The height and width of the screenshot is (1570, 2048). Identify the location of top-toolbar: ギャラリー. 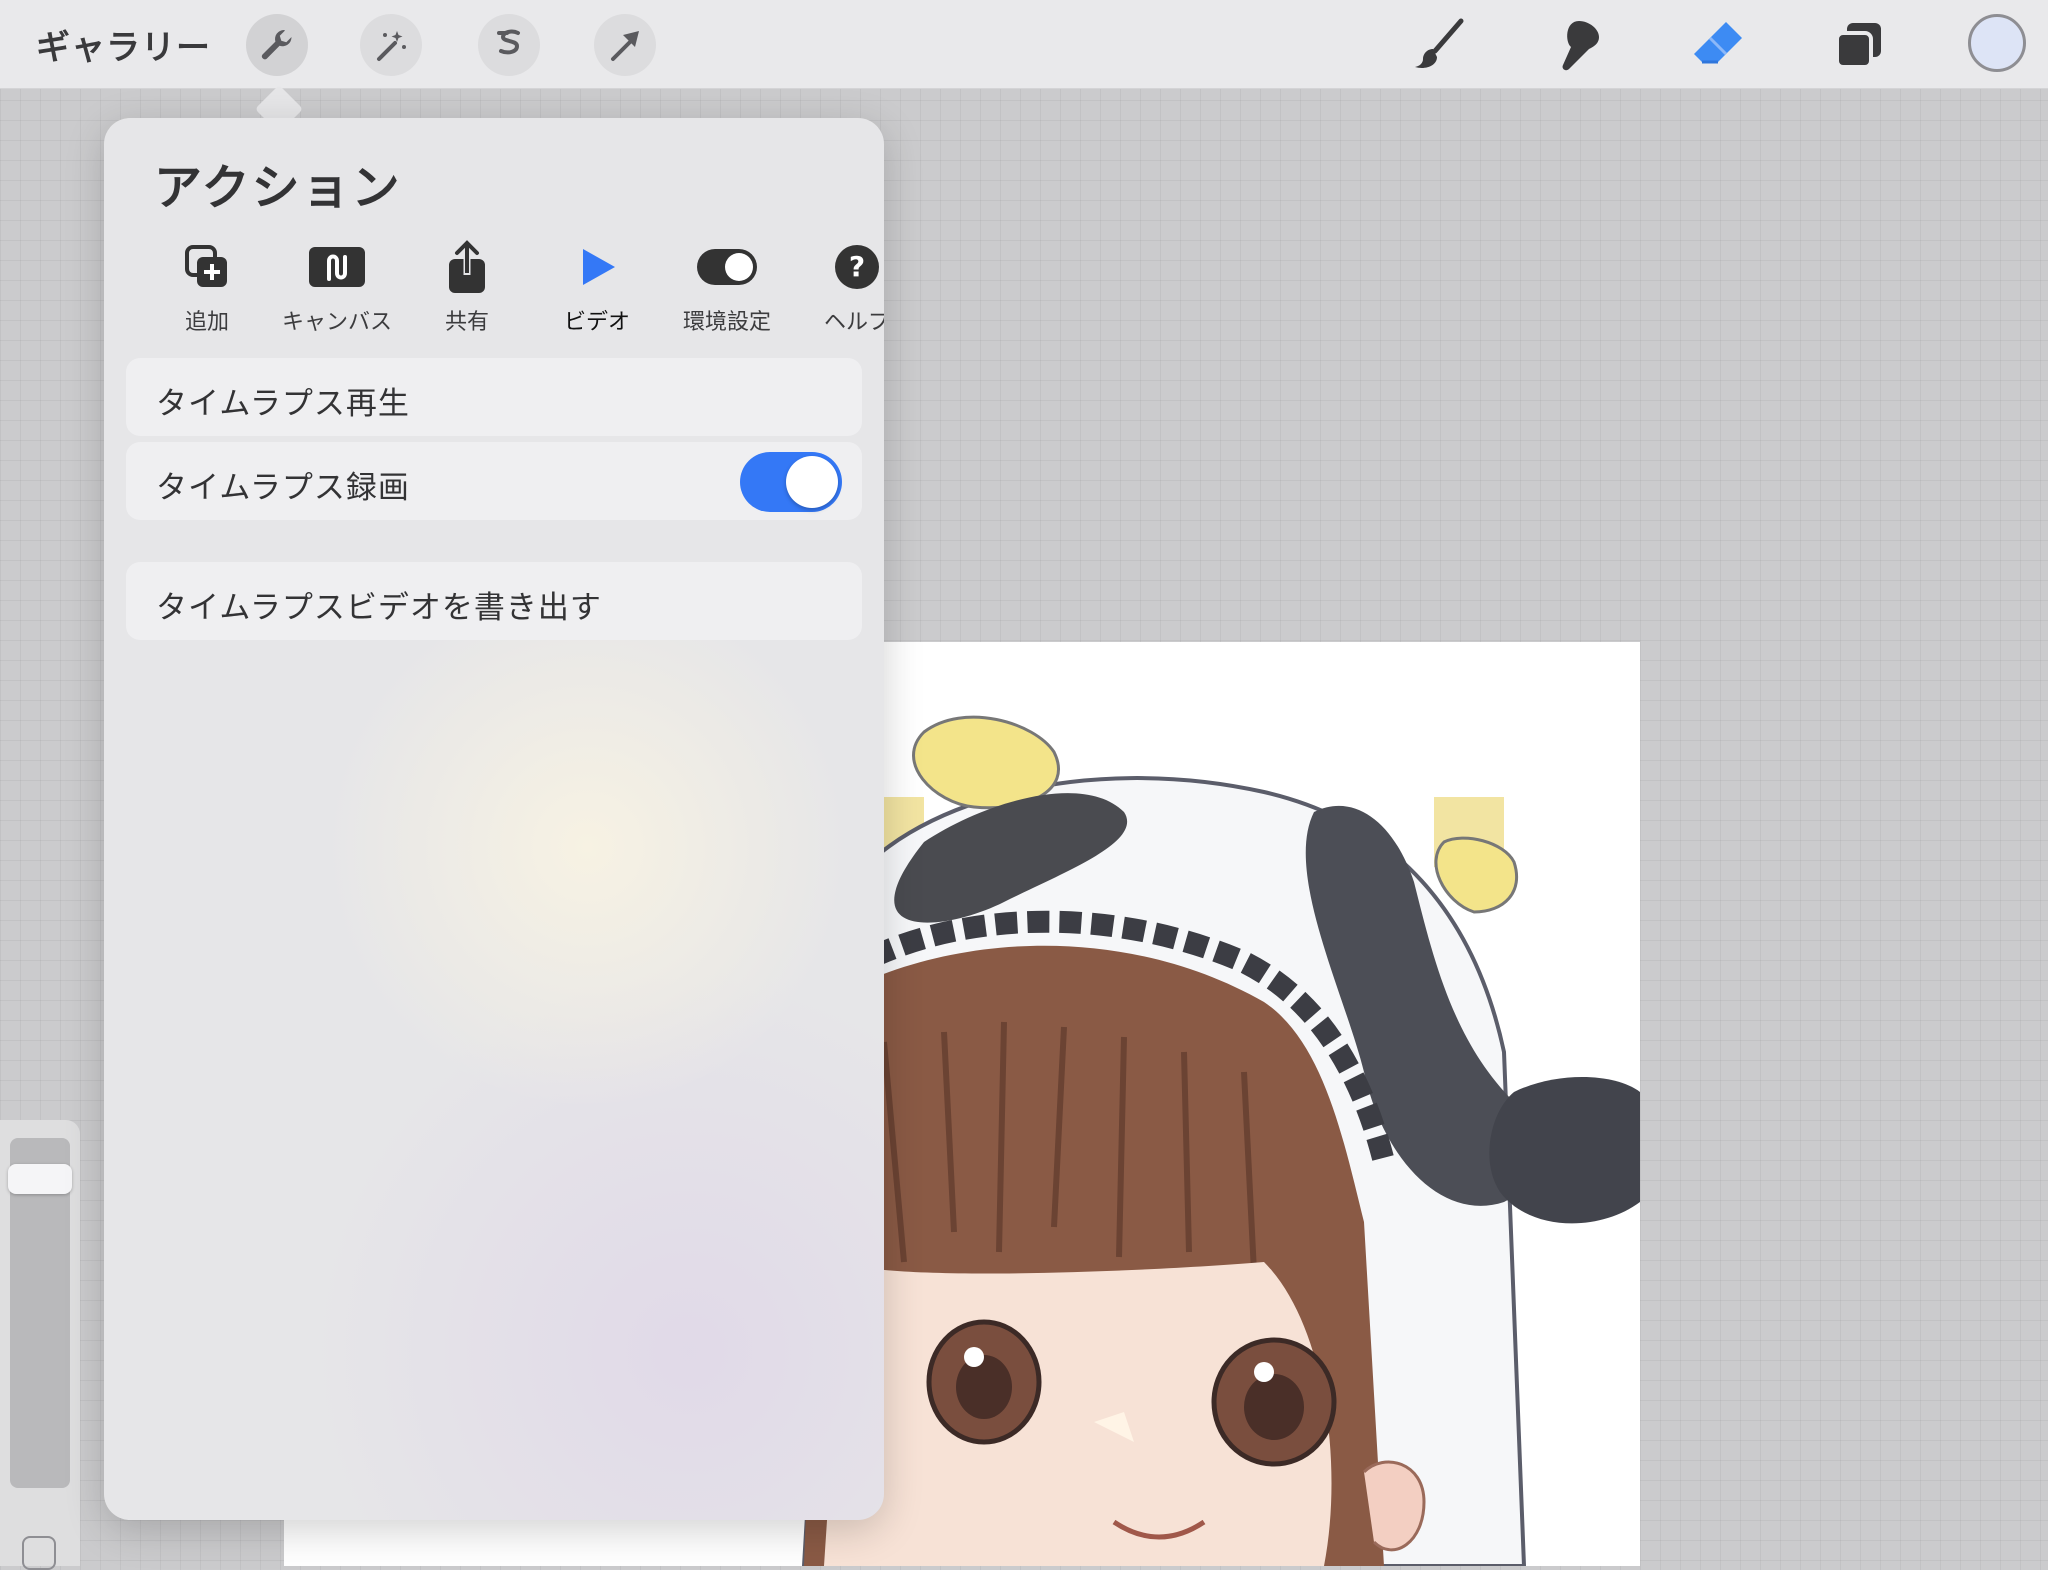
(1024, 44).